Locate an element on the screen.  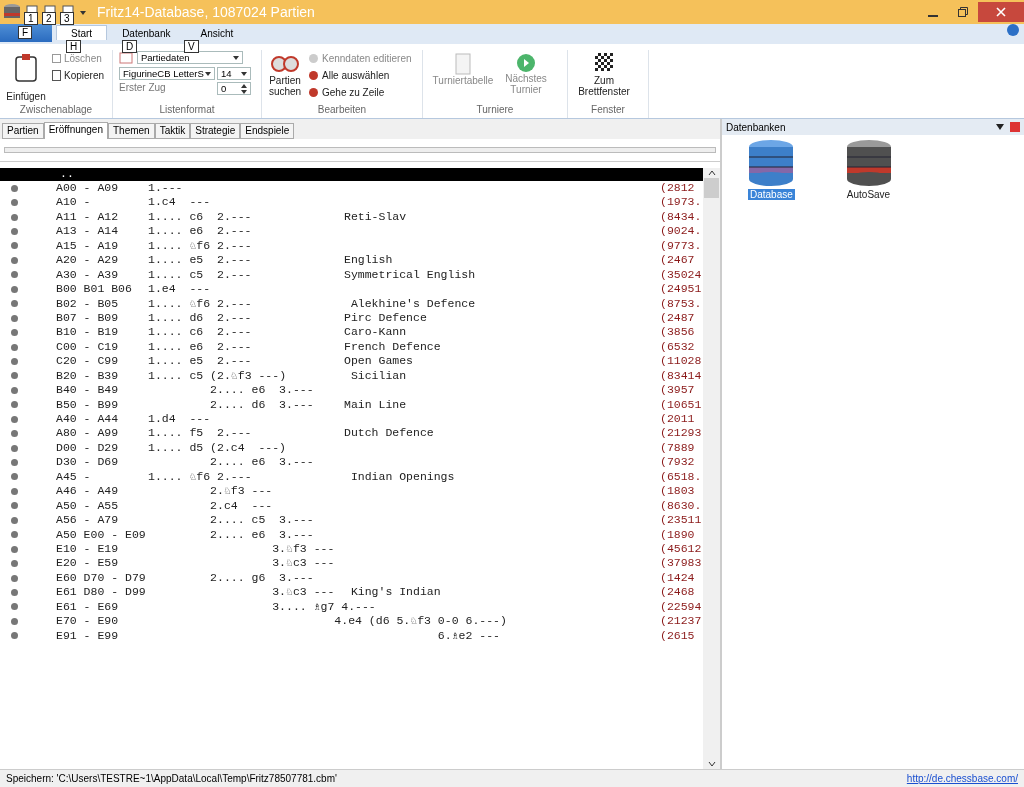
eco-code: D00 - D29 is located at coordinates (88, 448).